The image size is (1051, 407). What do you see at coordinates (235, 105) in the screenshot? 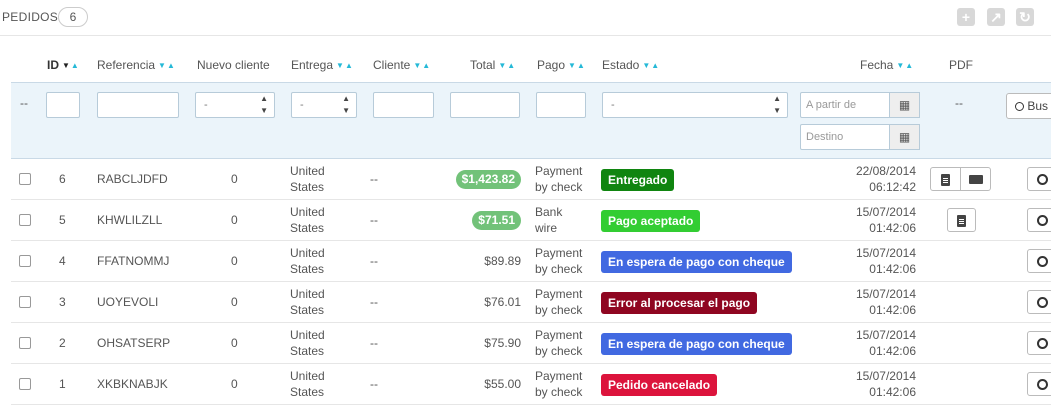
I see `filter-new-customer-select: - ▲ ▼` at bounding box center [235, 105].